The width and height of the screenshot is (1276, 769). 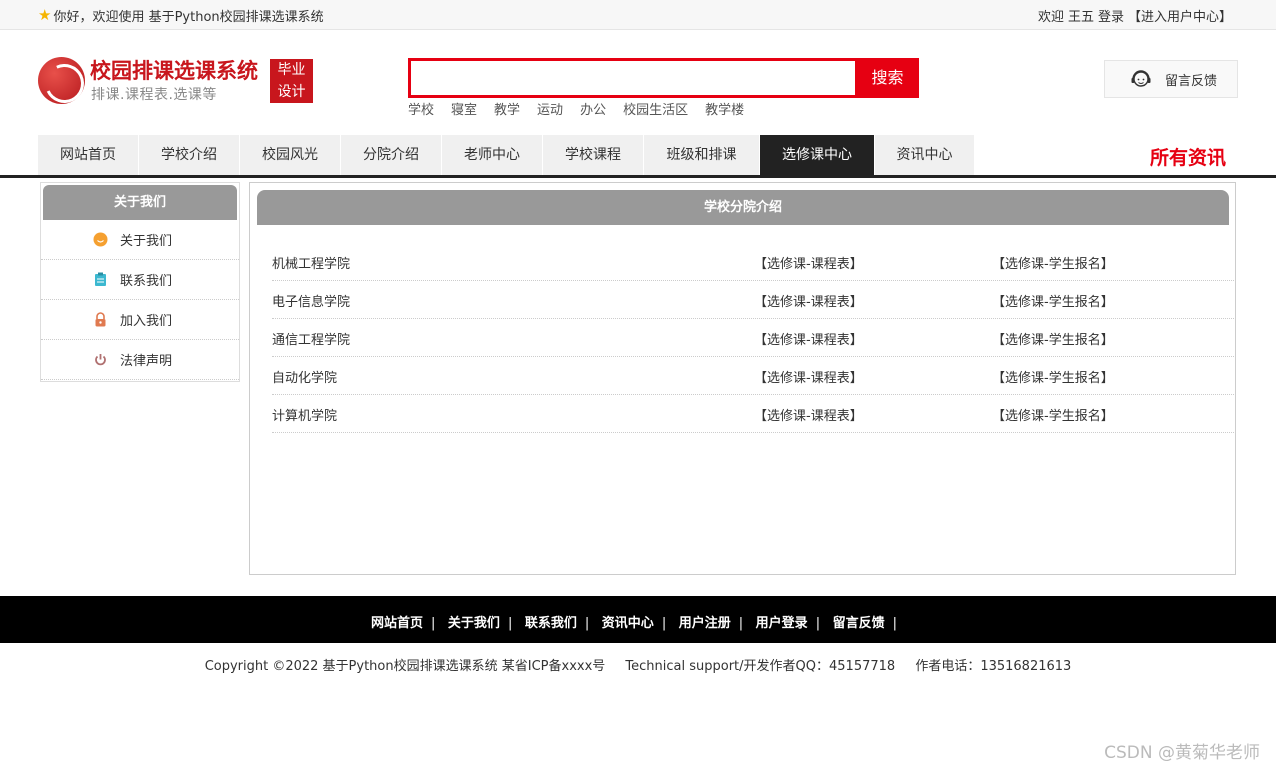 I want to click on nav-item-home: 网站首页, so click(x=88, y=155).